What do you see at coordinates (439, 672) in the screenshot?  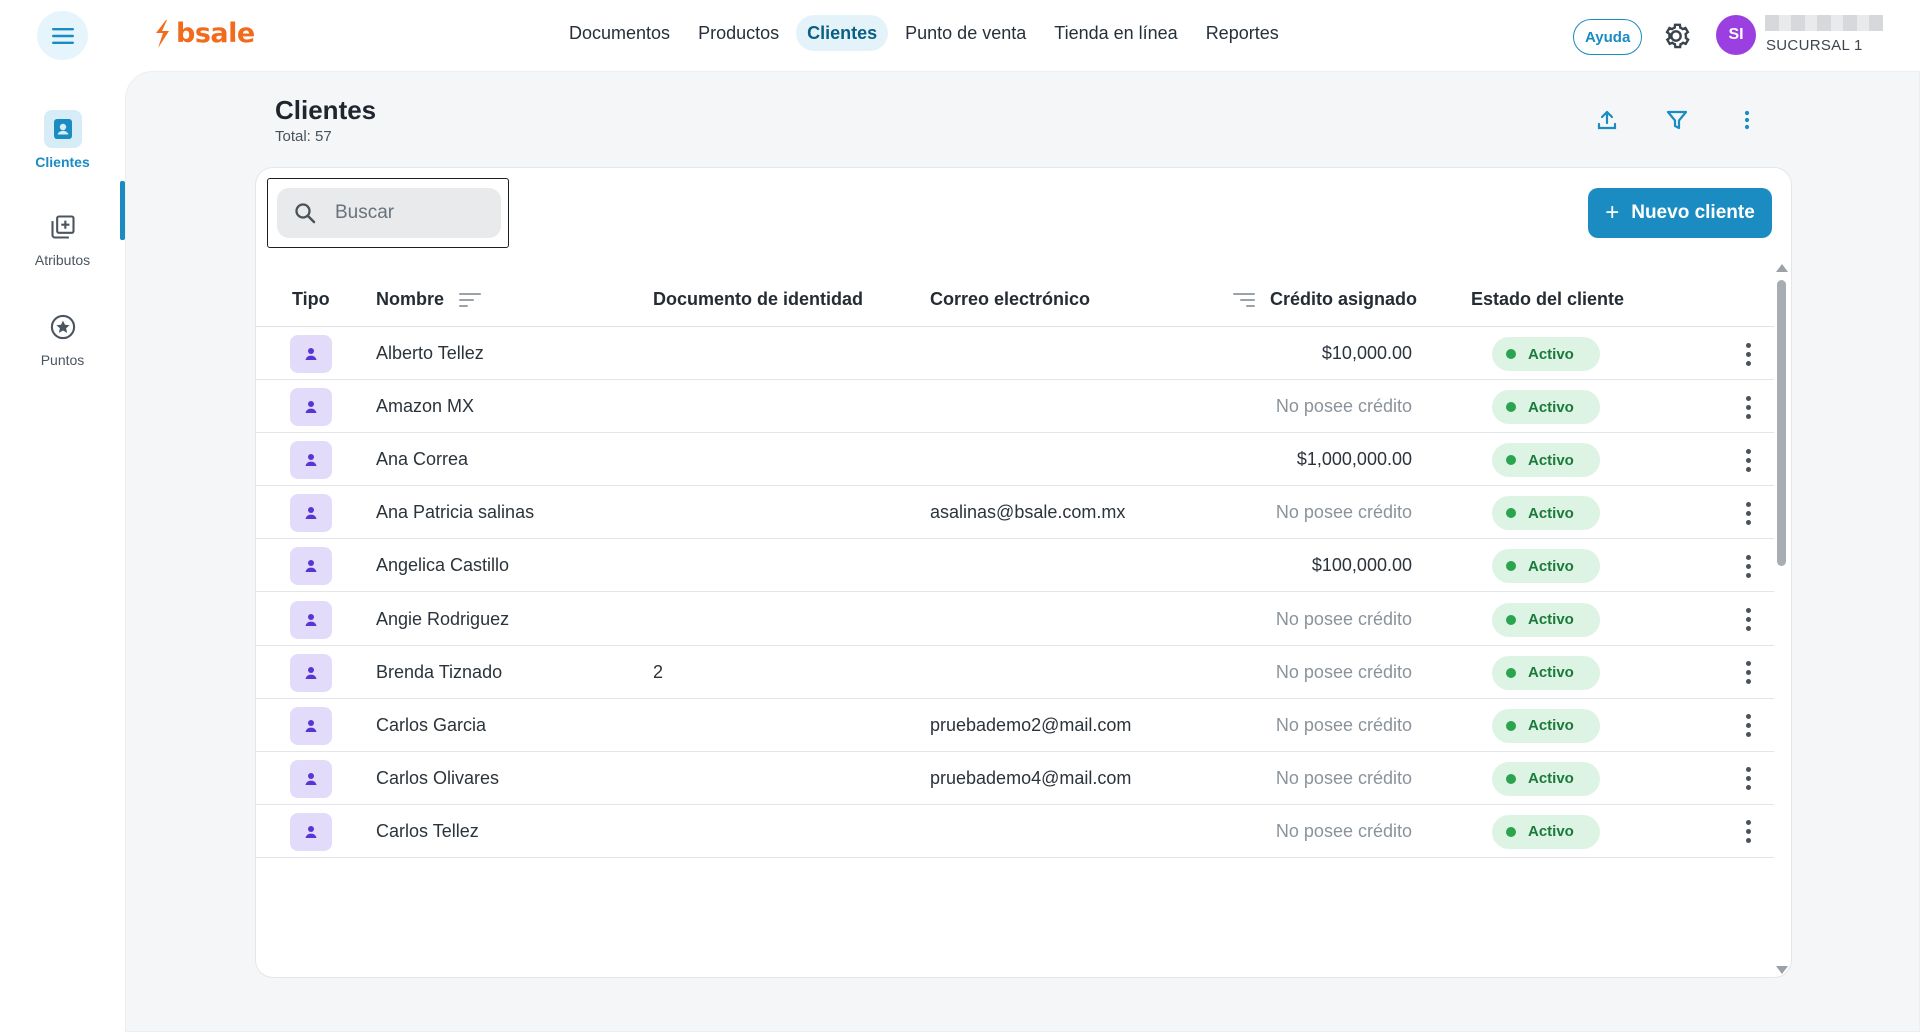 I see `client-name: Brenda Tiznado` at bounding box center [439, 672].